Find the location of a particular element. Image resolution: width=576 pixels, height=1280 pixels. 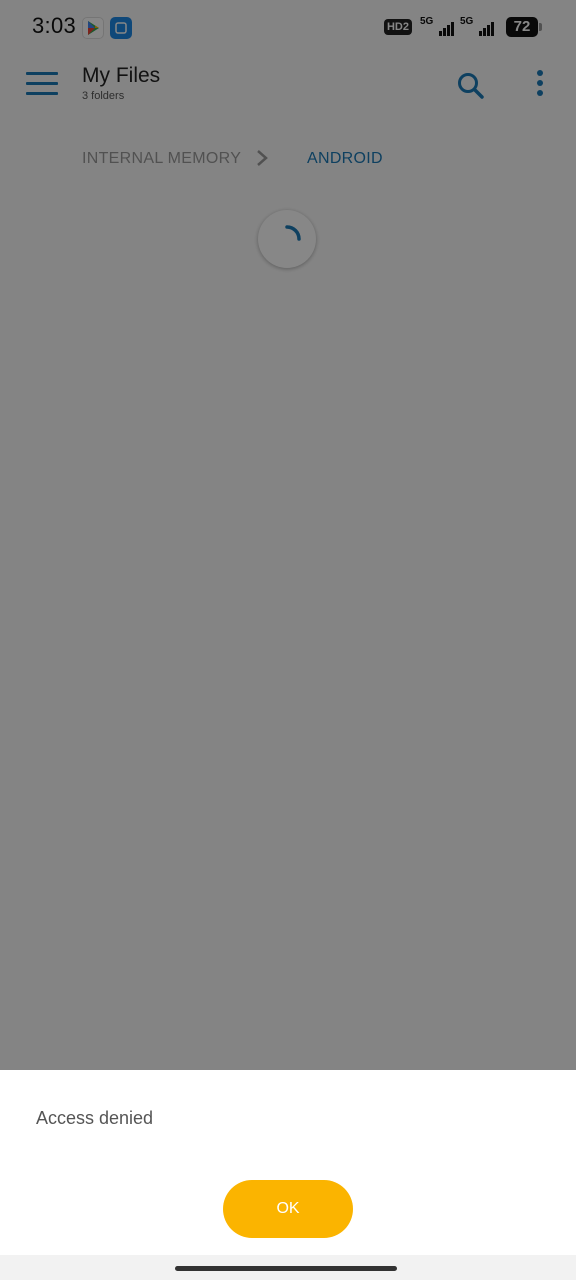

navigation-bar is located at coordinates (288, 1267).